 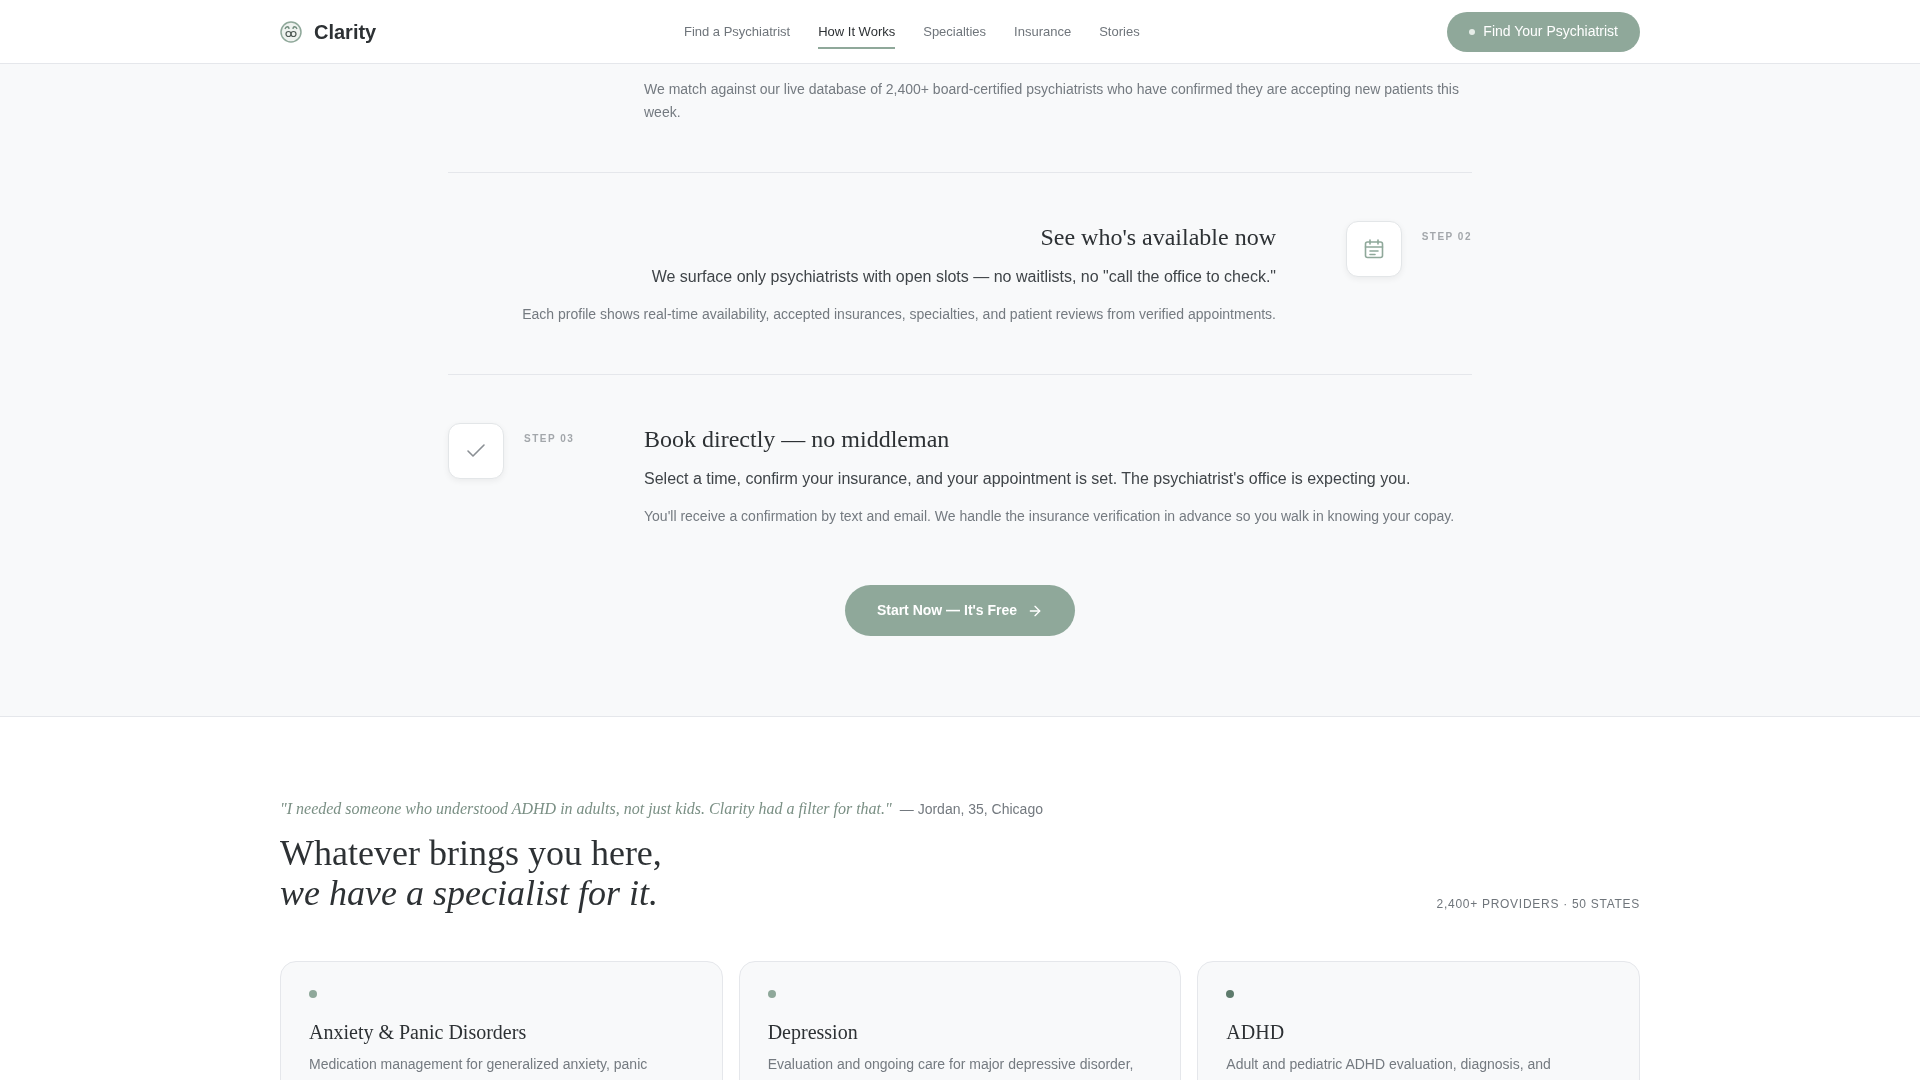 I want to click on card-description: Evaluation and ongoing care for major depressive disorder,, so click(x=951, y=1064).